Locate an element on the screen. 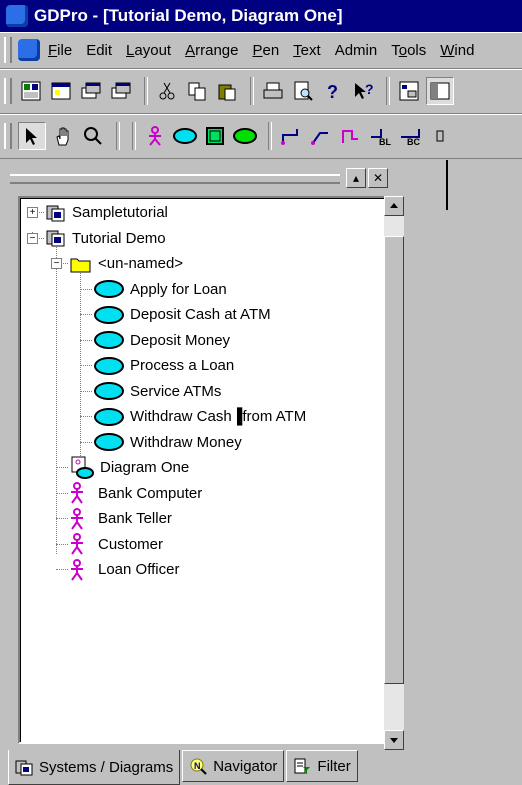 The image size is (522, 785). tab-filter: Filter is located at coordinates (322, 766).